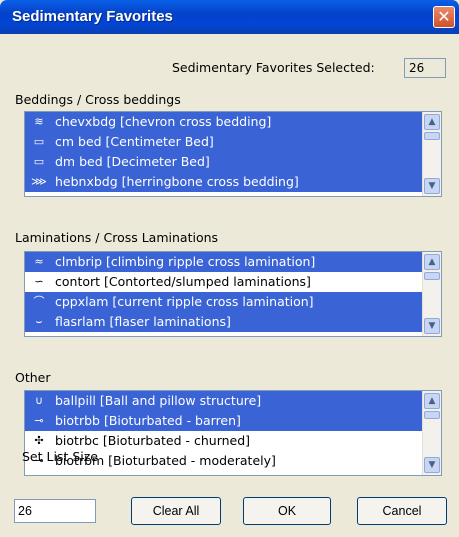 Image resolution: width=459 pixels, height=537 pixels. I want to click on centimeter-bed-icon: ▭, so click(39, 141).